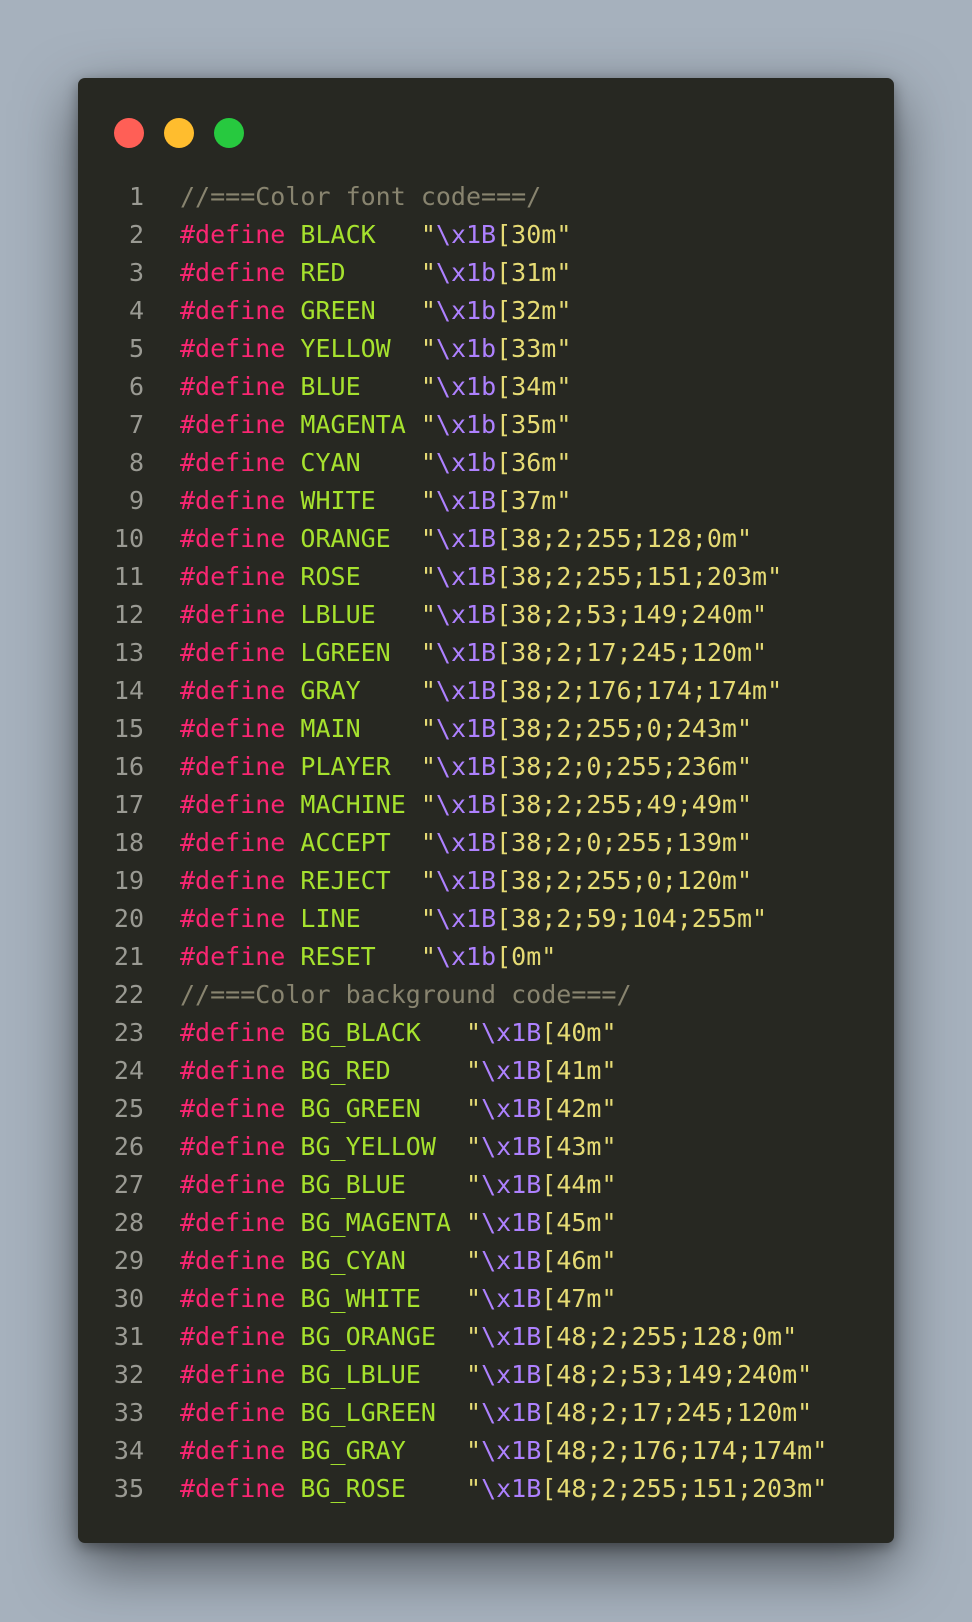 The width and height of the screenshot is (972, 1622). Describe the element at coordinates (368, 957) in the screenshot. I see `line-source: #define RESET "\x1b[0m"` at that location.